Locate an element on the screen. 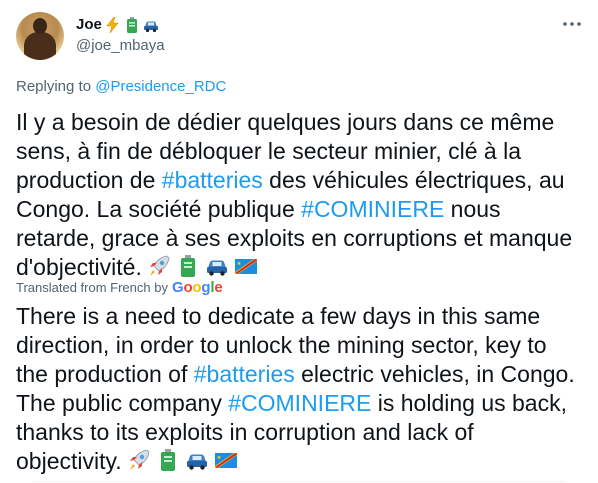  more-options-button is located at coordinates (572, 24).